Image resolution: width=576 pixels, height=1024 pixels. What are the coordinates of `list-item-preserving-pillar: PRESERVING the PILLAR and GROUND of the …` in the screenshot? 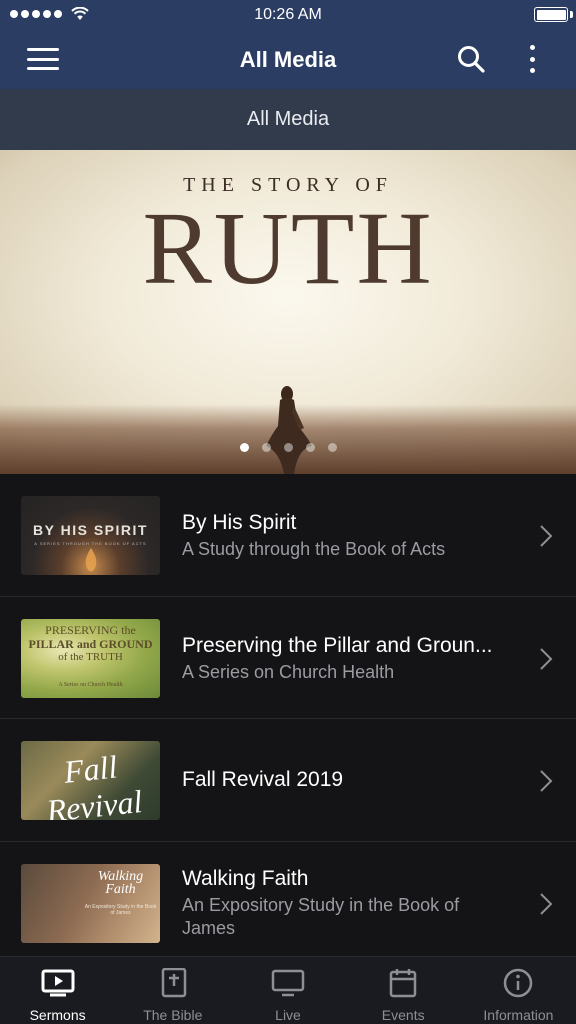 It's located at (288, 657).